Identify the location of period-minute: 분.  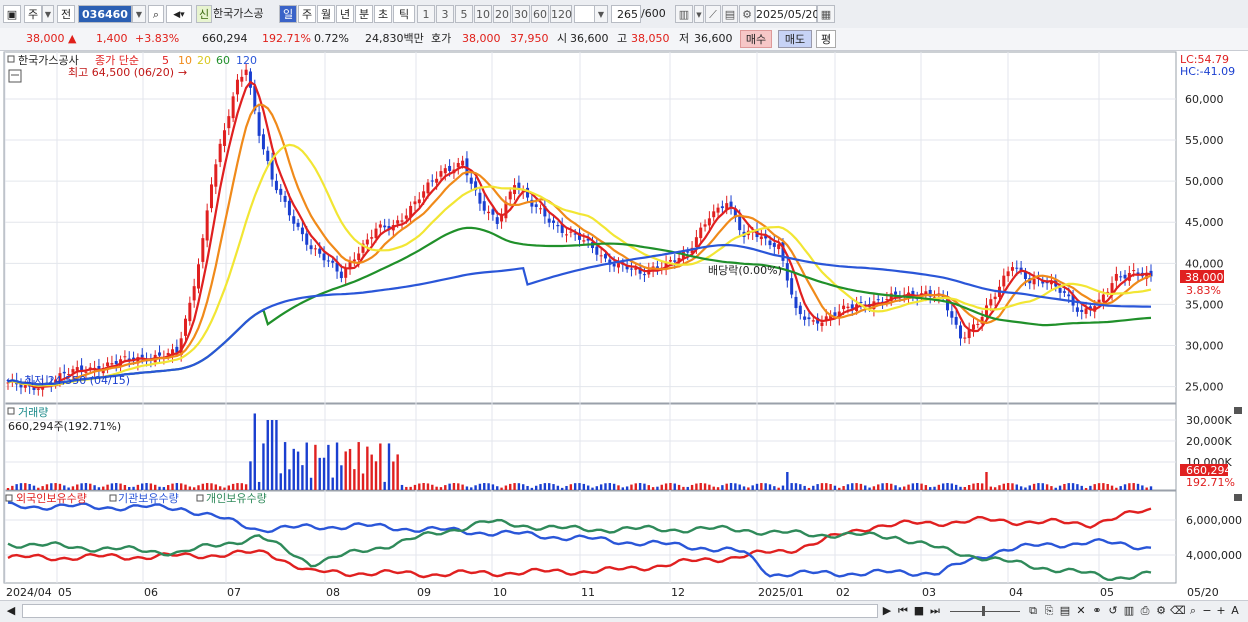
(364, 14).